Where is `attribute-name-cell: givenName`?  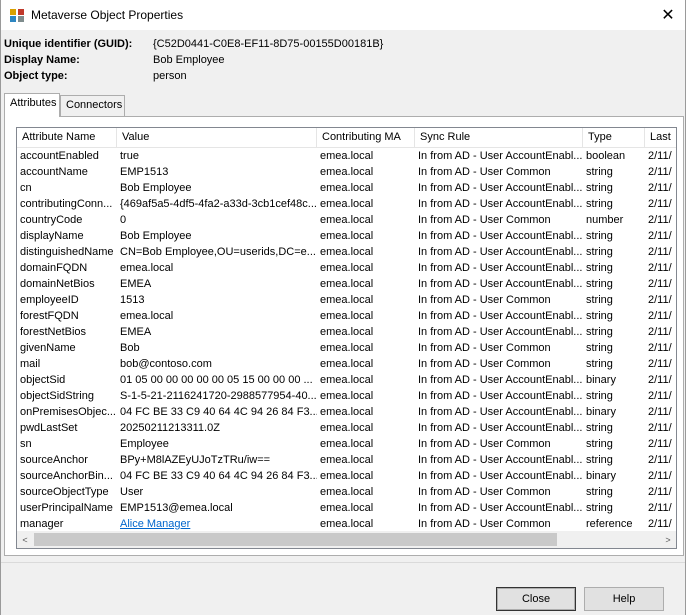 attribute-name-cell: givenName is located at coordinates (48, 348).